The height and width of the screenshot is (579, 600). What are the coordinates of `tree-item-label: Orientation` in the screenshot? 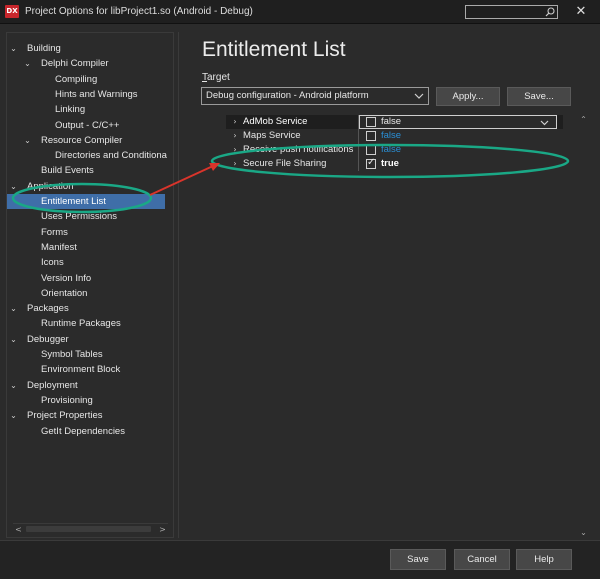 It's located at (64, 293).